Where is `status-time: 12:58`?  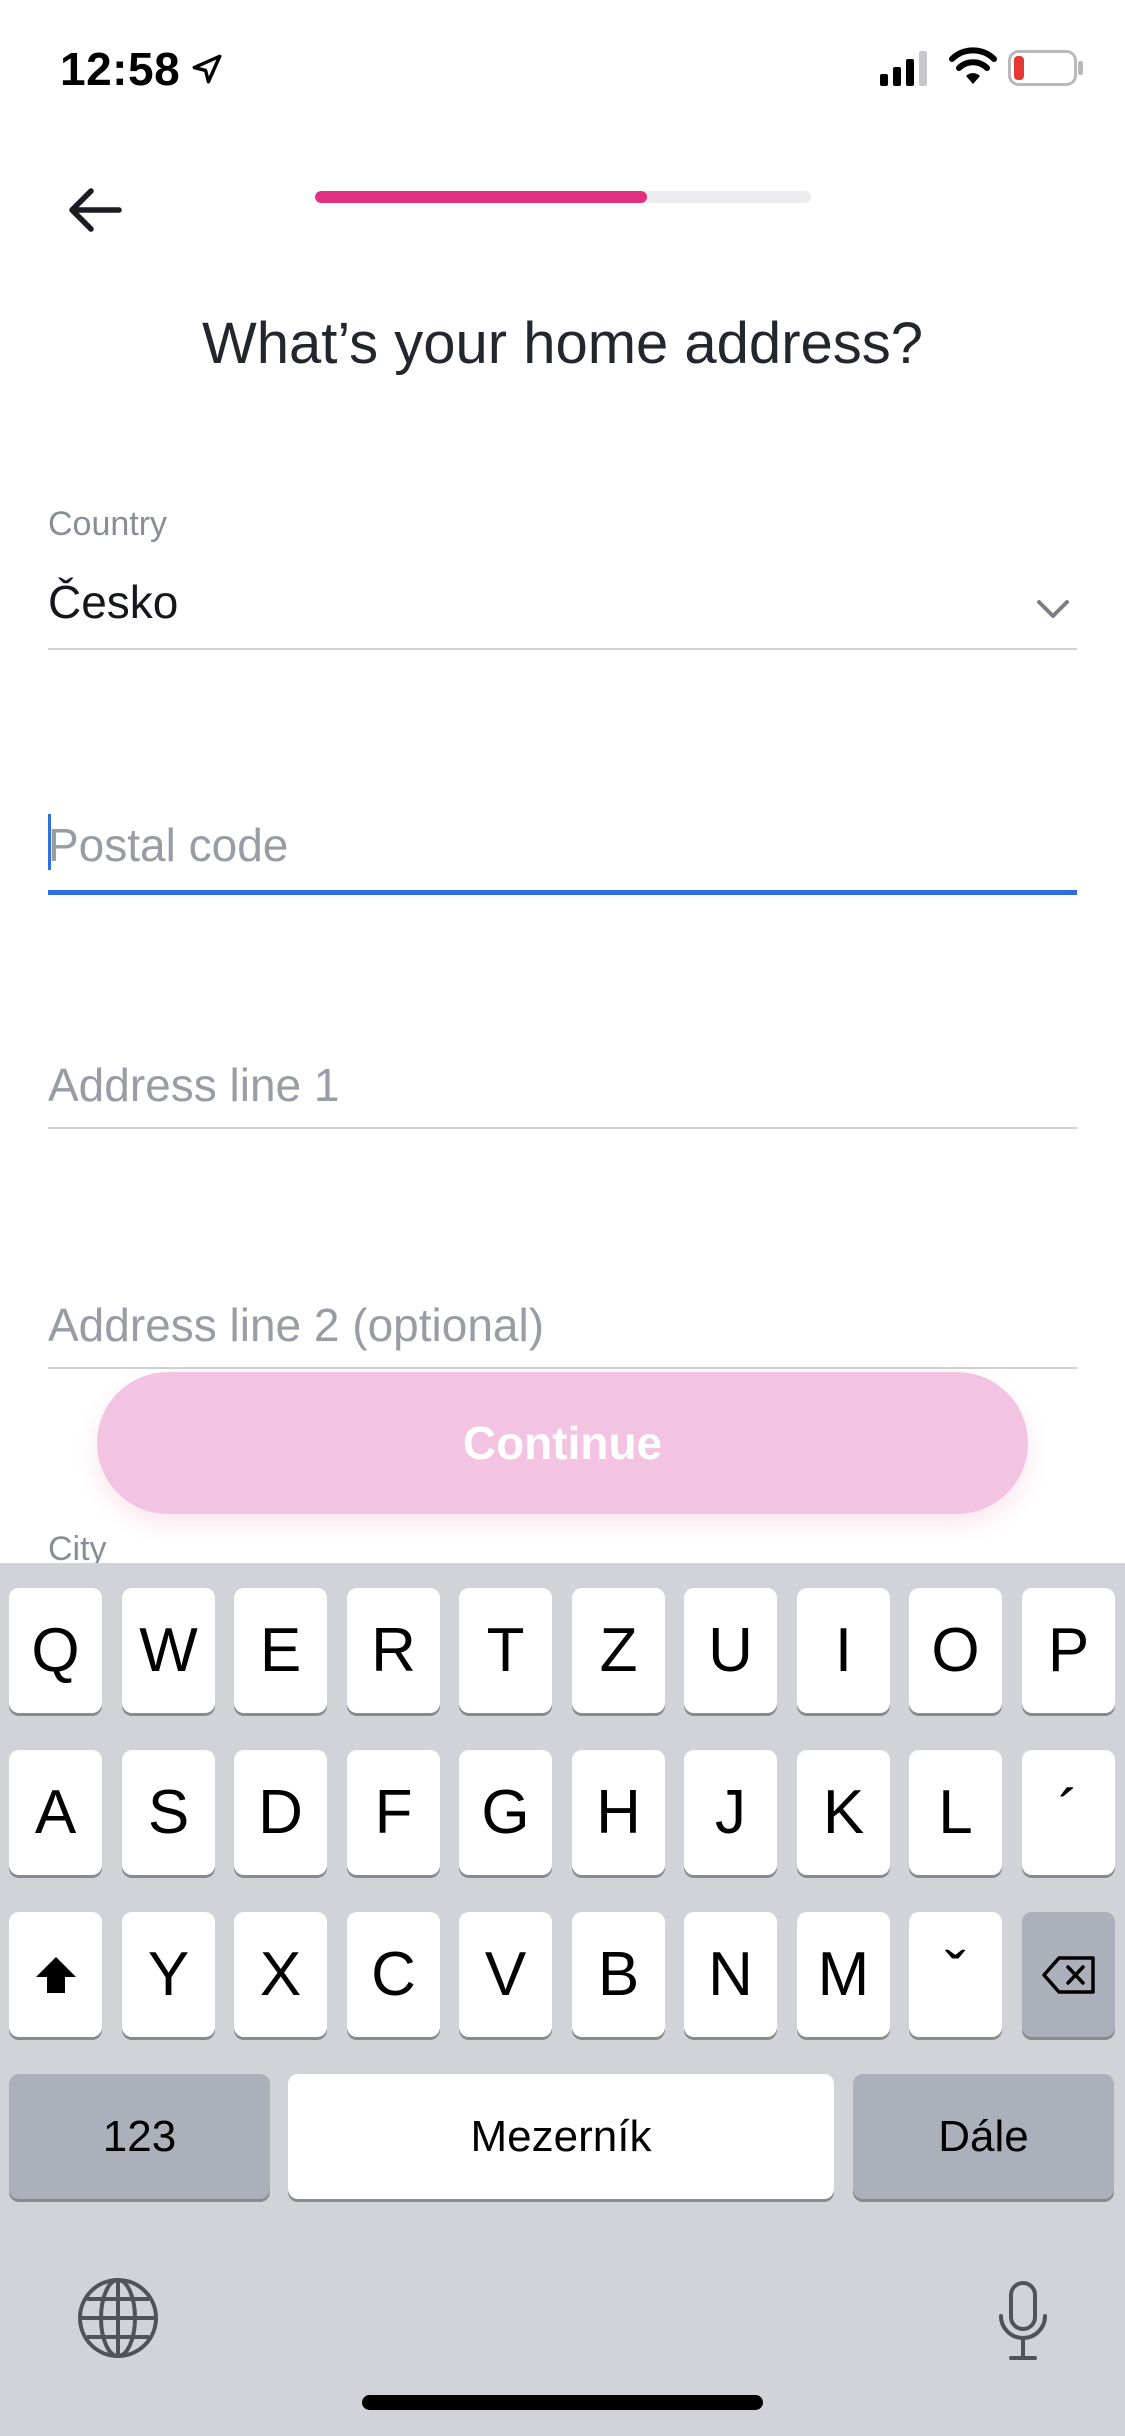
status-time: 12:58 is located at coordinates (120, 69).